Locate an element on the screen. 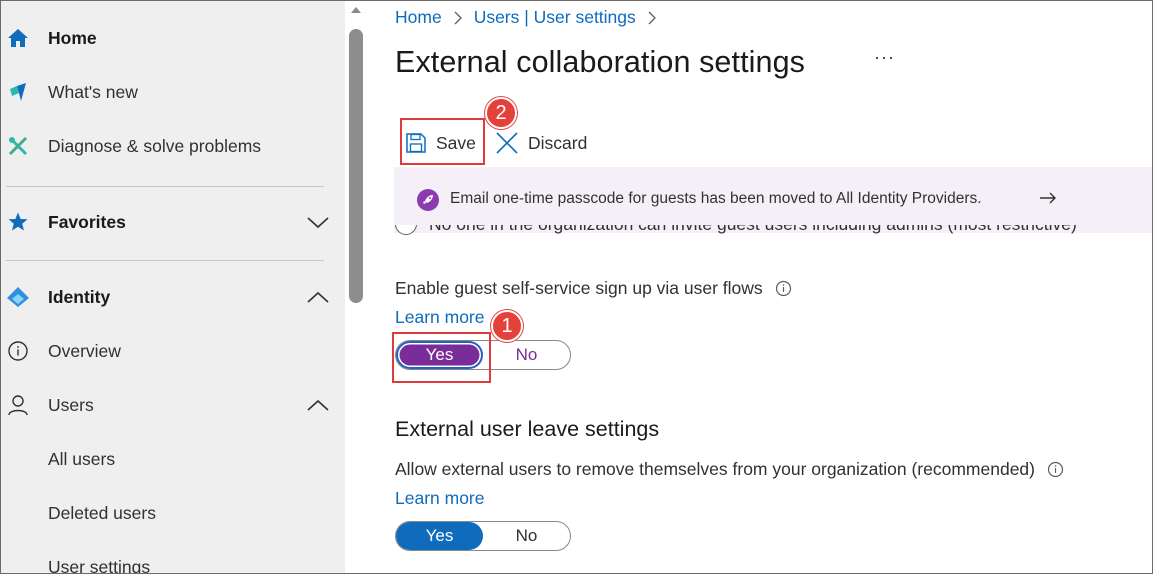 The height and width of the screenshot is (574, 1153). scroll-thumb is located at coordinates (356, 166).